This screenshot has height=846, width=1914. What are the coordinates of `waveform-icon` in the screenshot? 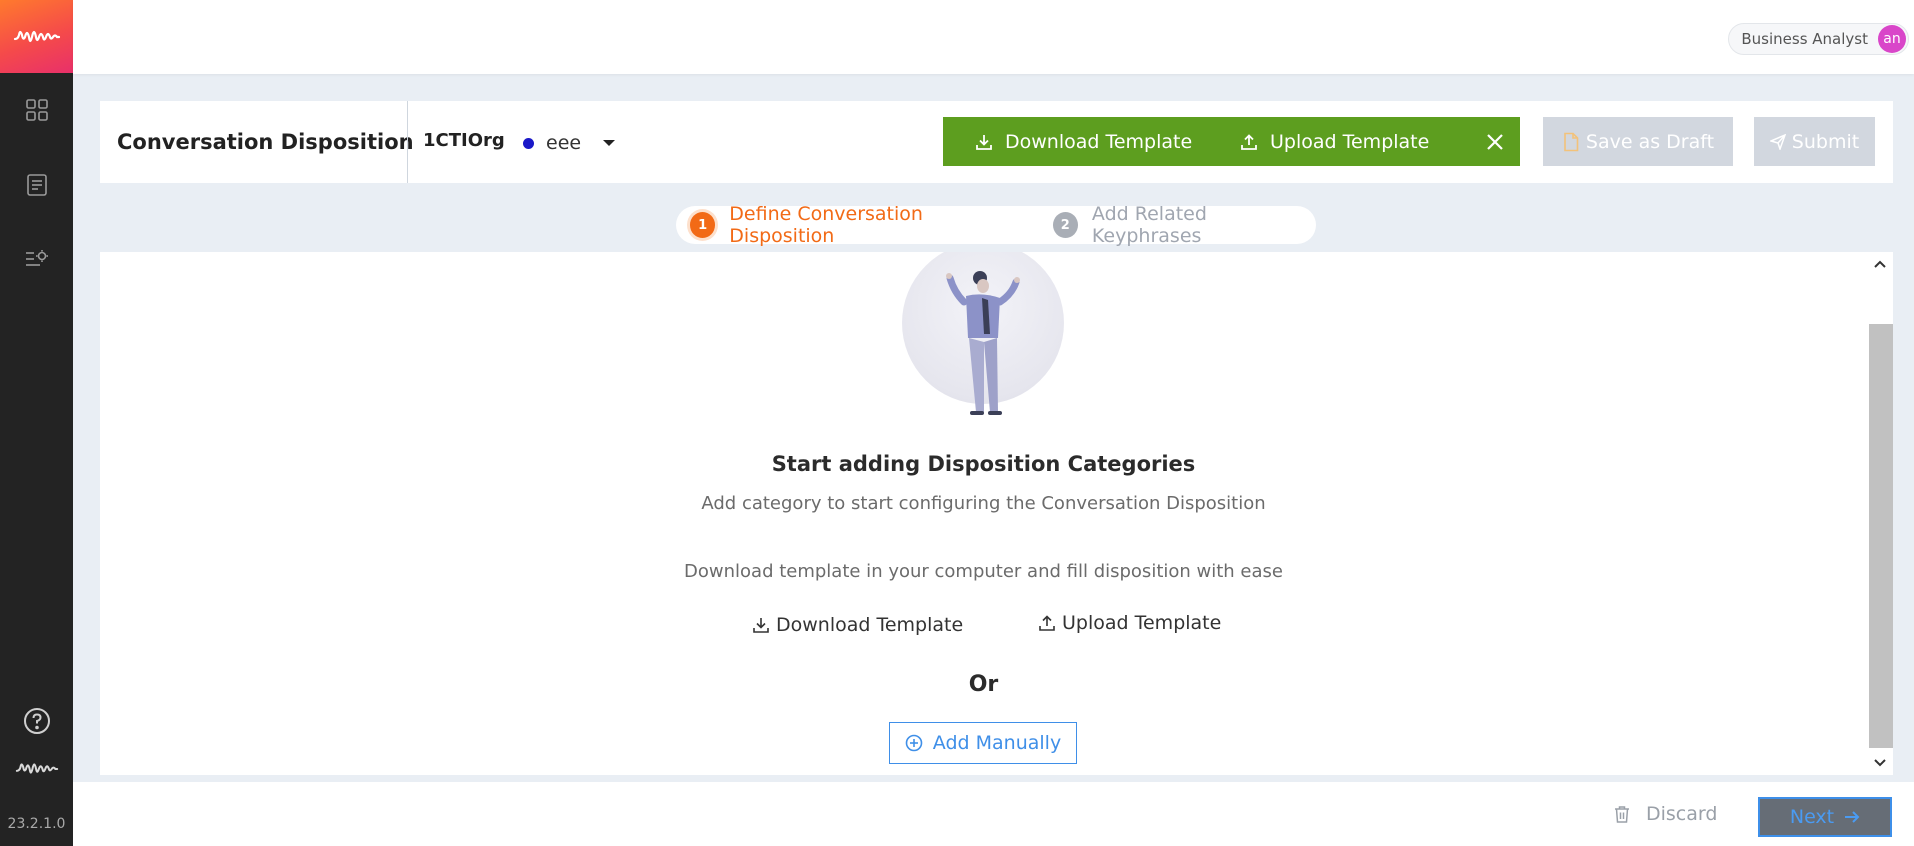 It's located at (36, 768).